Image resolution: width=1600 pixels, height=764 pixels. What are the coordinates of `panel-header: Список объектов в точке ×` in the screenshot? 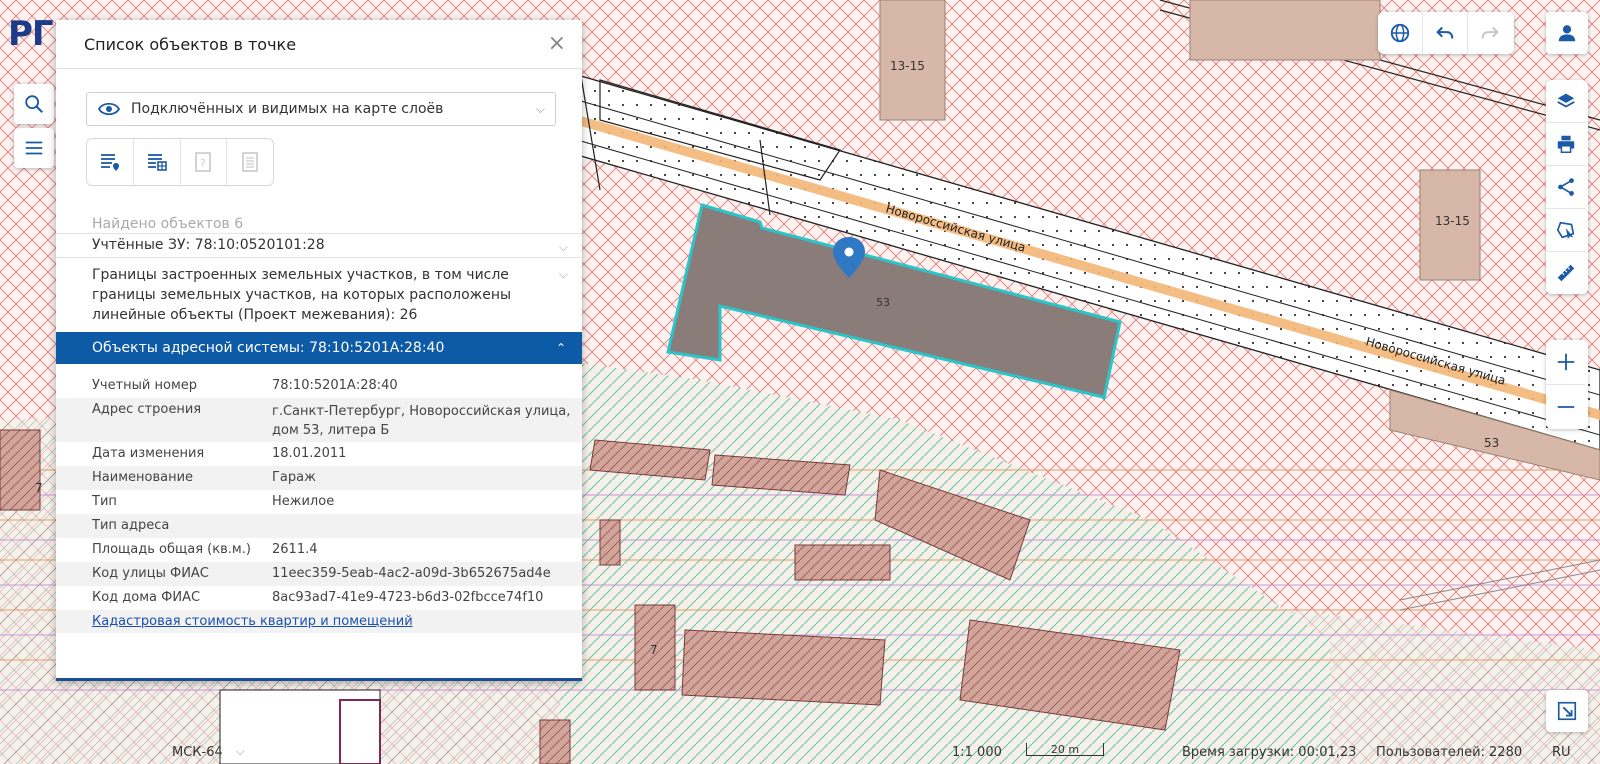 It's located at (319, 44).